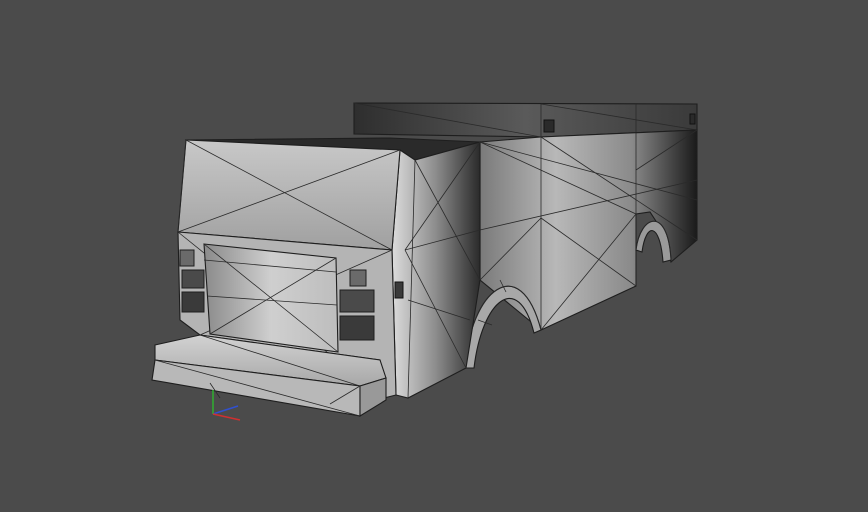 The width and height of the screenshot is (868, 512). I want to click on side-mirror, so click(399, 290).